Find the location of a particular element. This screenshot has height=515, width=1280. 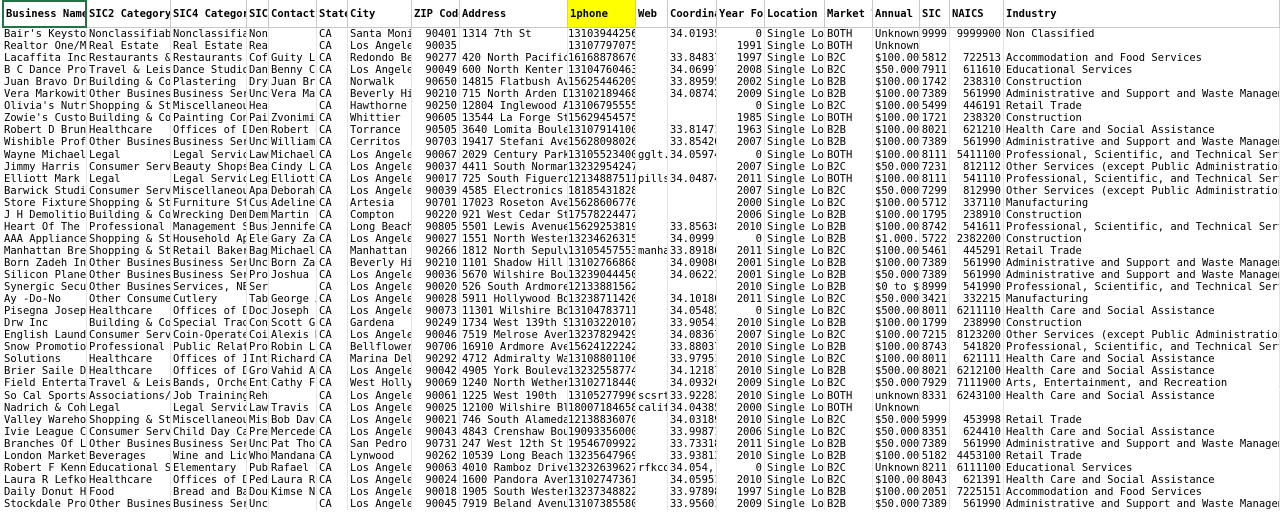

cell-zip: 90703 is located at coordinates (436, 142).